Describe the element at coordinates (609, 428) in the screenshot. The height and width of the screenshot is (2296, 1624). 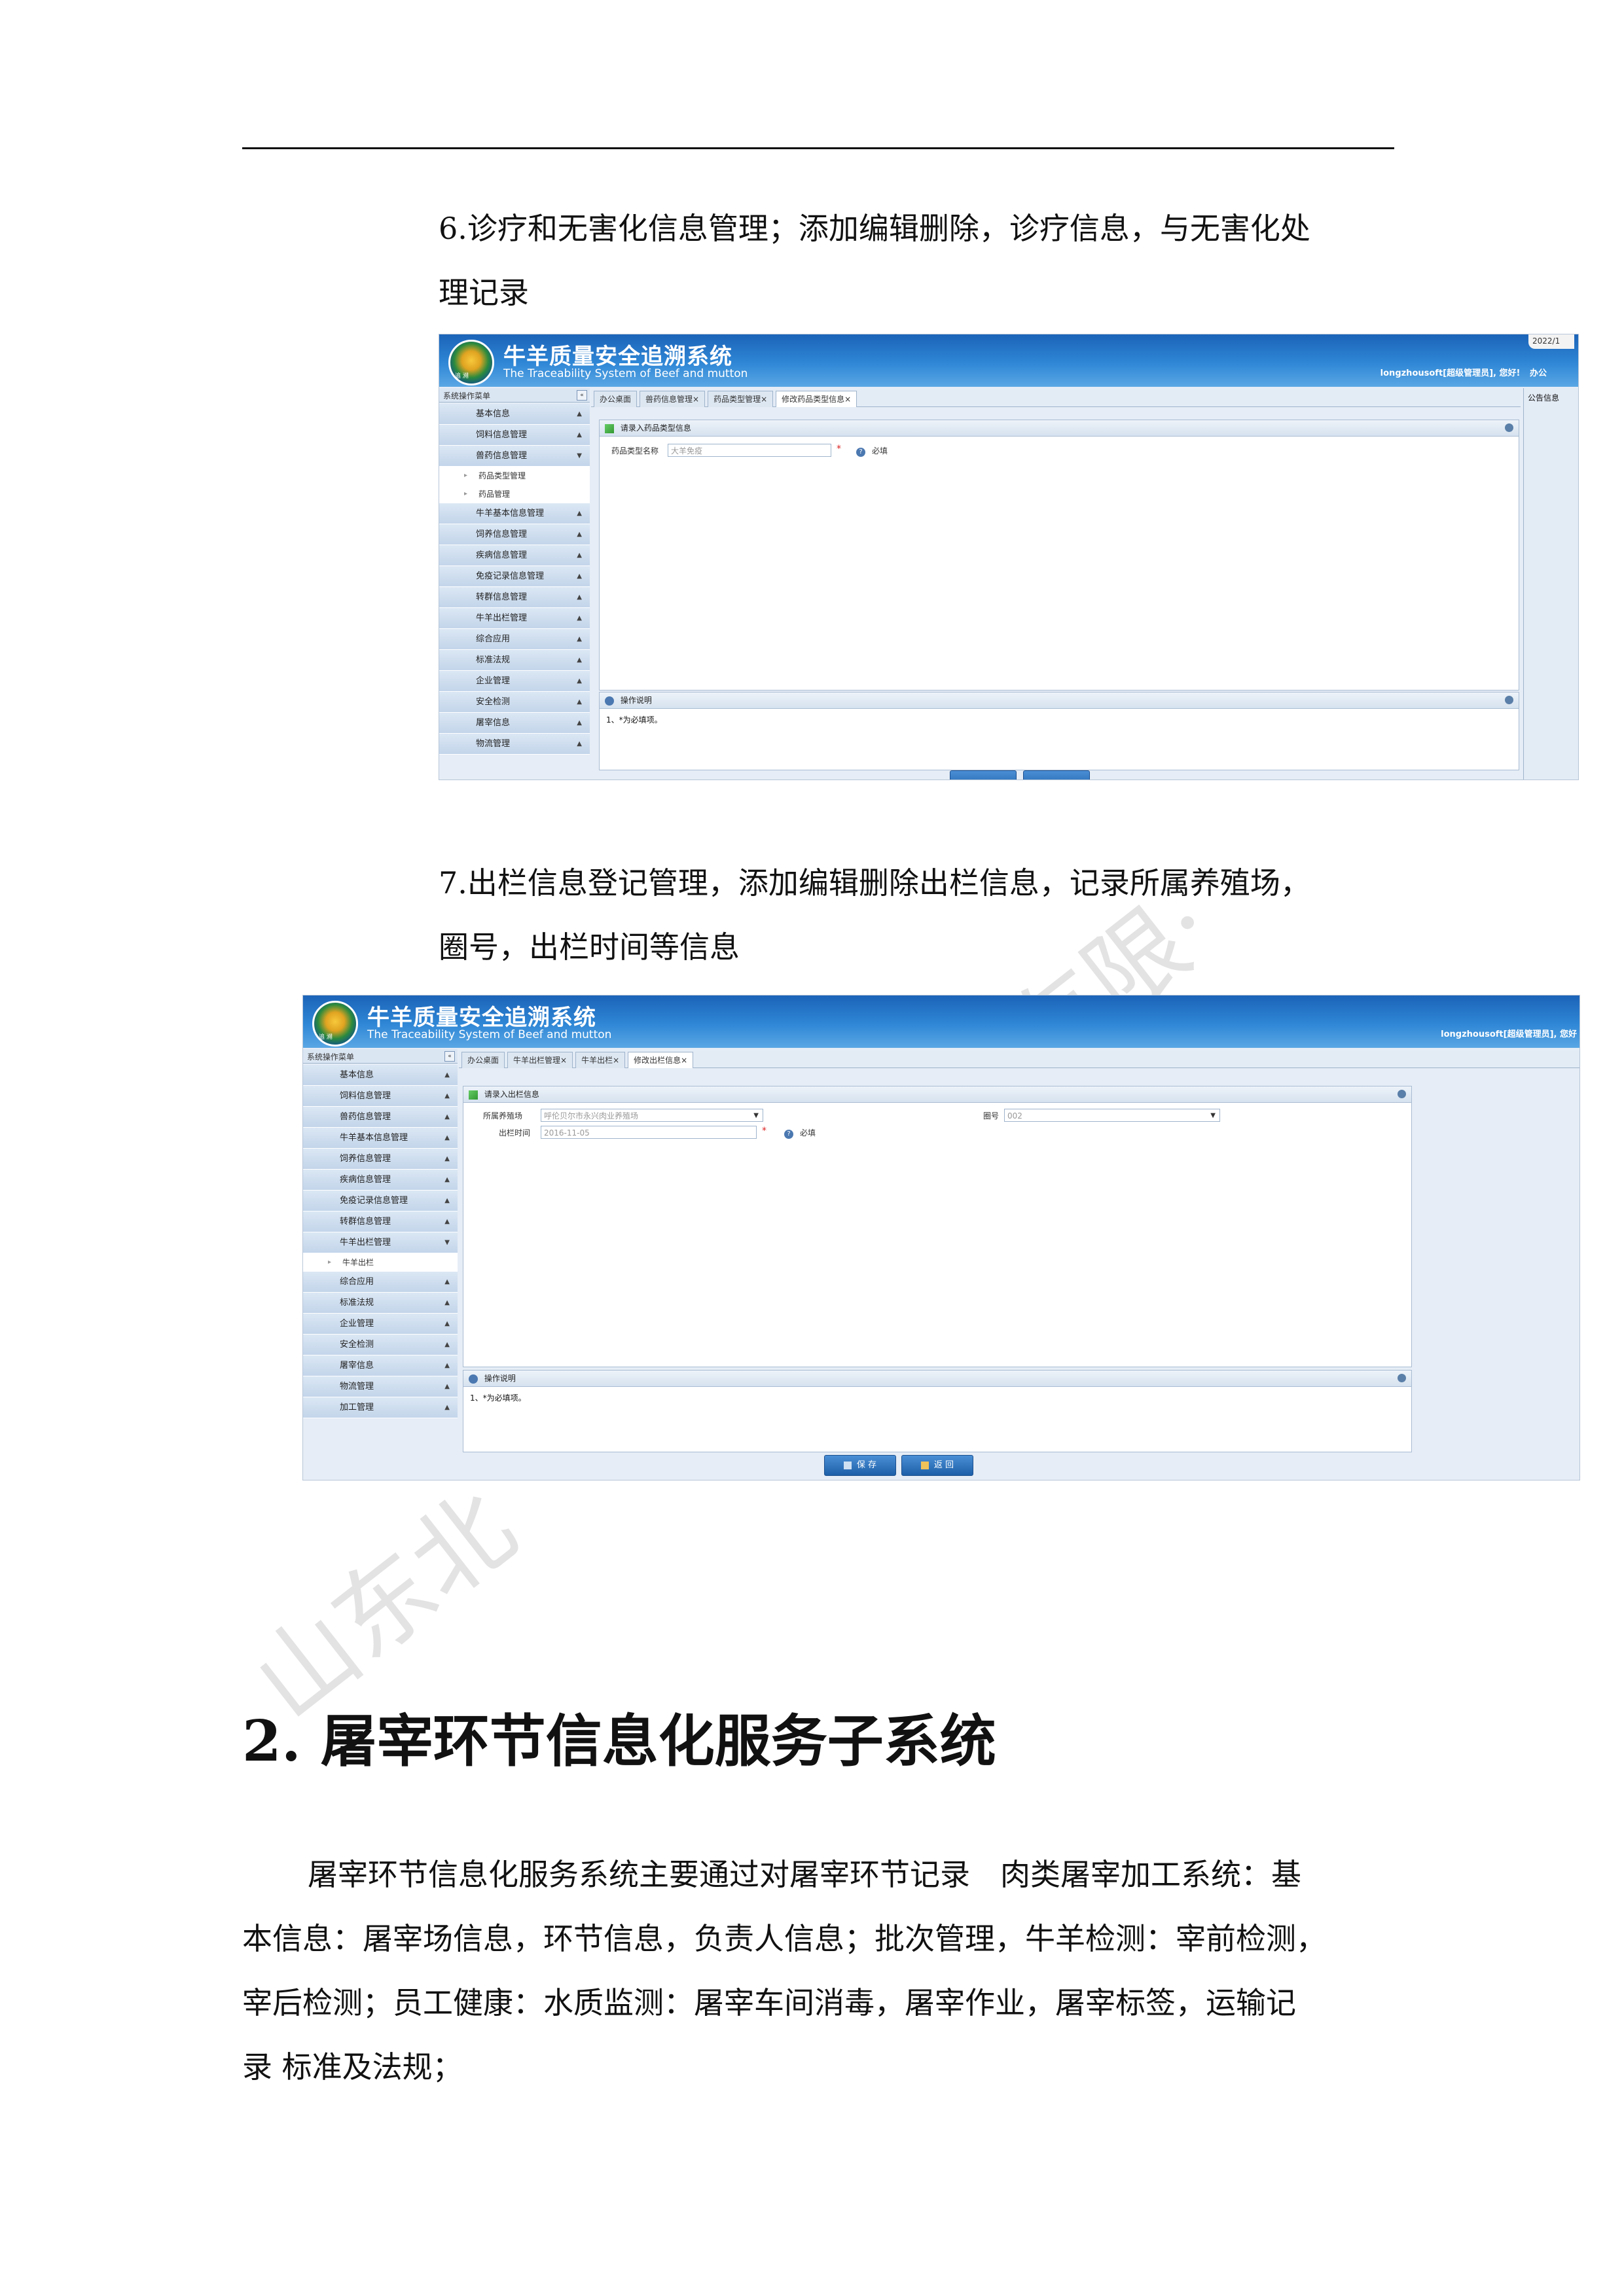
I see `pencil-icon` at that location.